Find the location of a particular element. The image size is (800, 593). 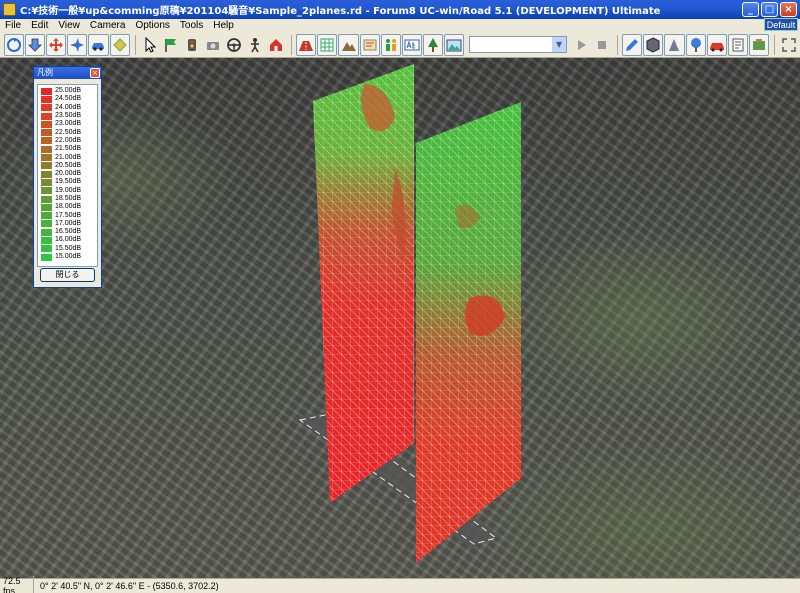

legend-title-bar: 凡例 × is located at coordinates (67, 73).